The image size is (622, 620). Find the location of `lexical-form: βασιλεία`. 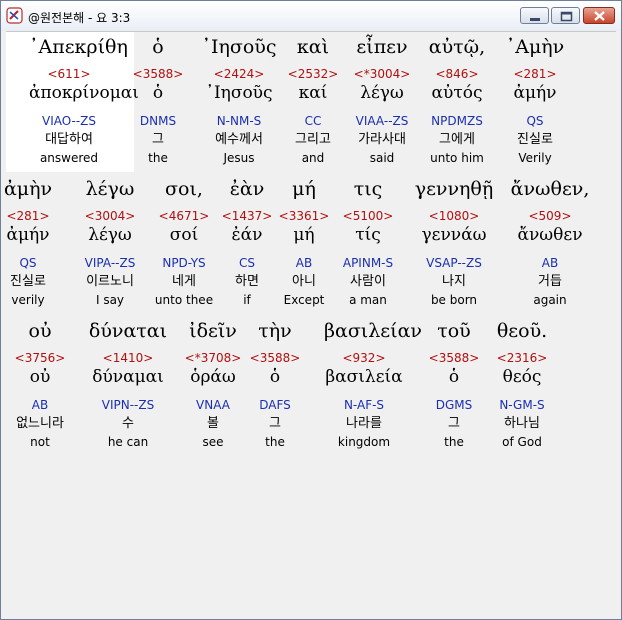

lexical-form: βασιλεία is located at coordinates (364, 377).